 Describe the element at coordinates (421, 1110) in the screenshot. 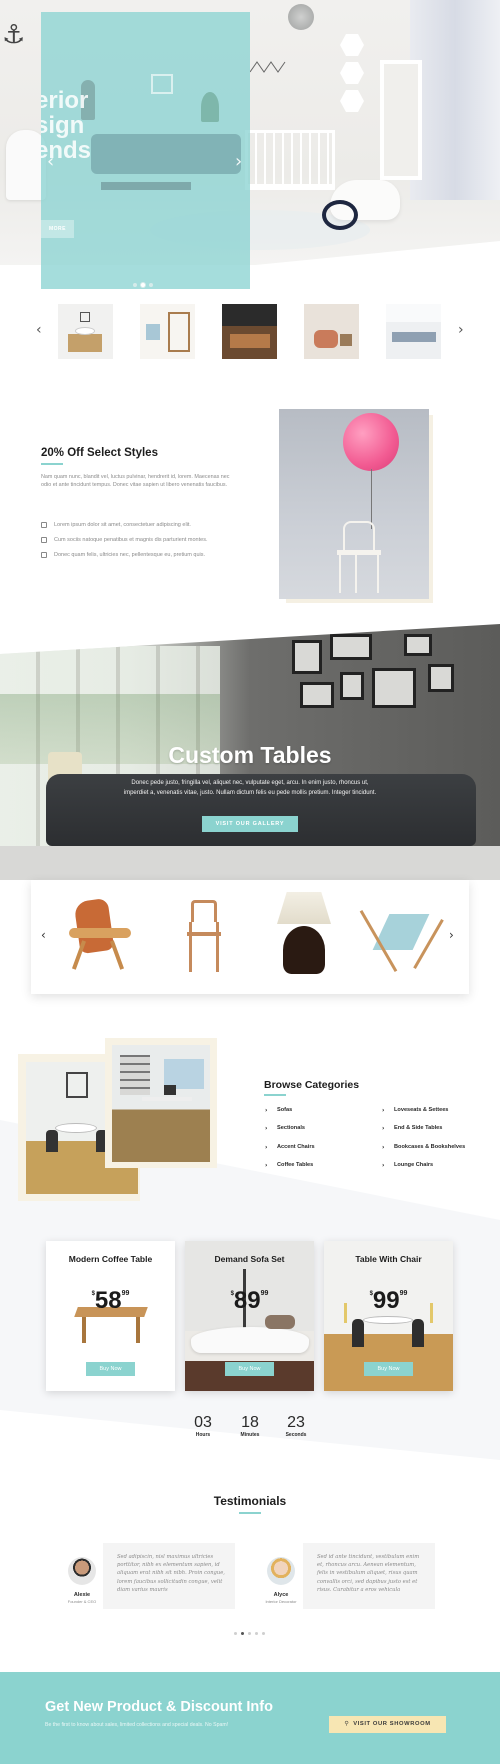

I see `category-label: Loveseats & Settees` at that location.